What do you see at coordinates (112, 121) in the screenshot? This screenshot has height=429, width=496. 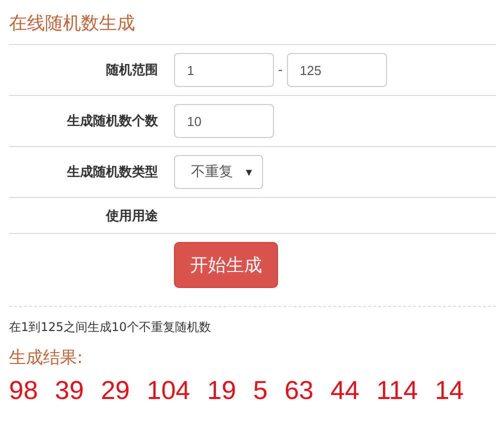 I see `field-label: 生成随机数个数` at bounding box center [112, 121].